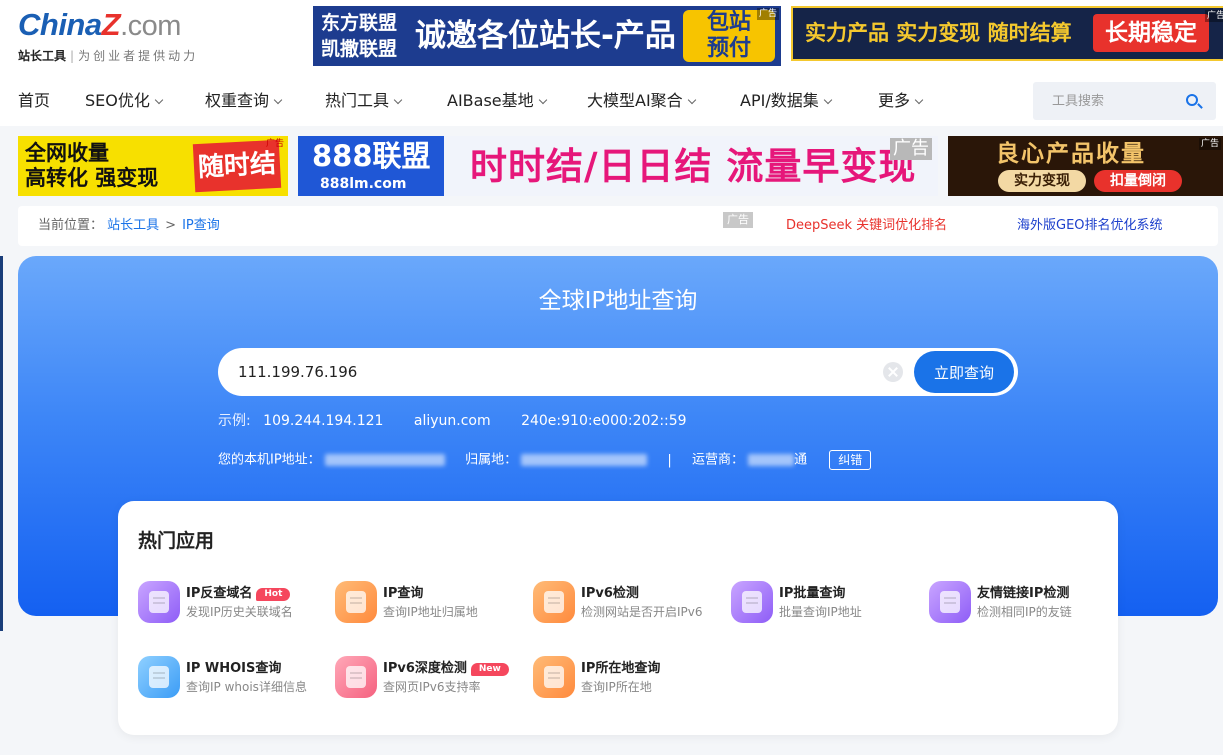 The height and width of the screenshot is (755, 1223). What do you see at coordinates (894, 100) in the screenshot?
I see `nav-item-label: 更多` at bounding box center [894, 100].